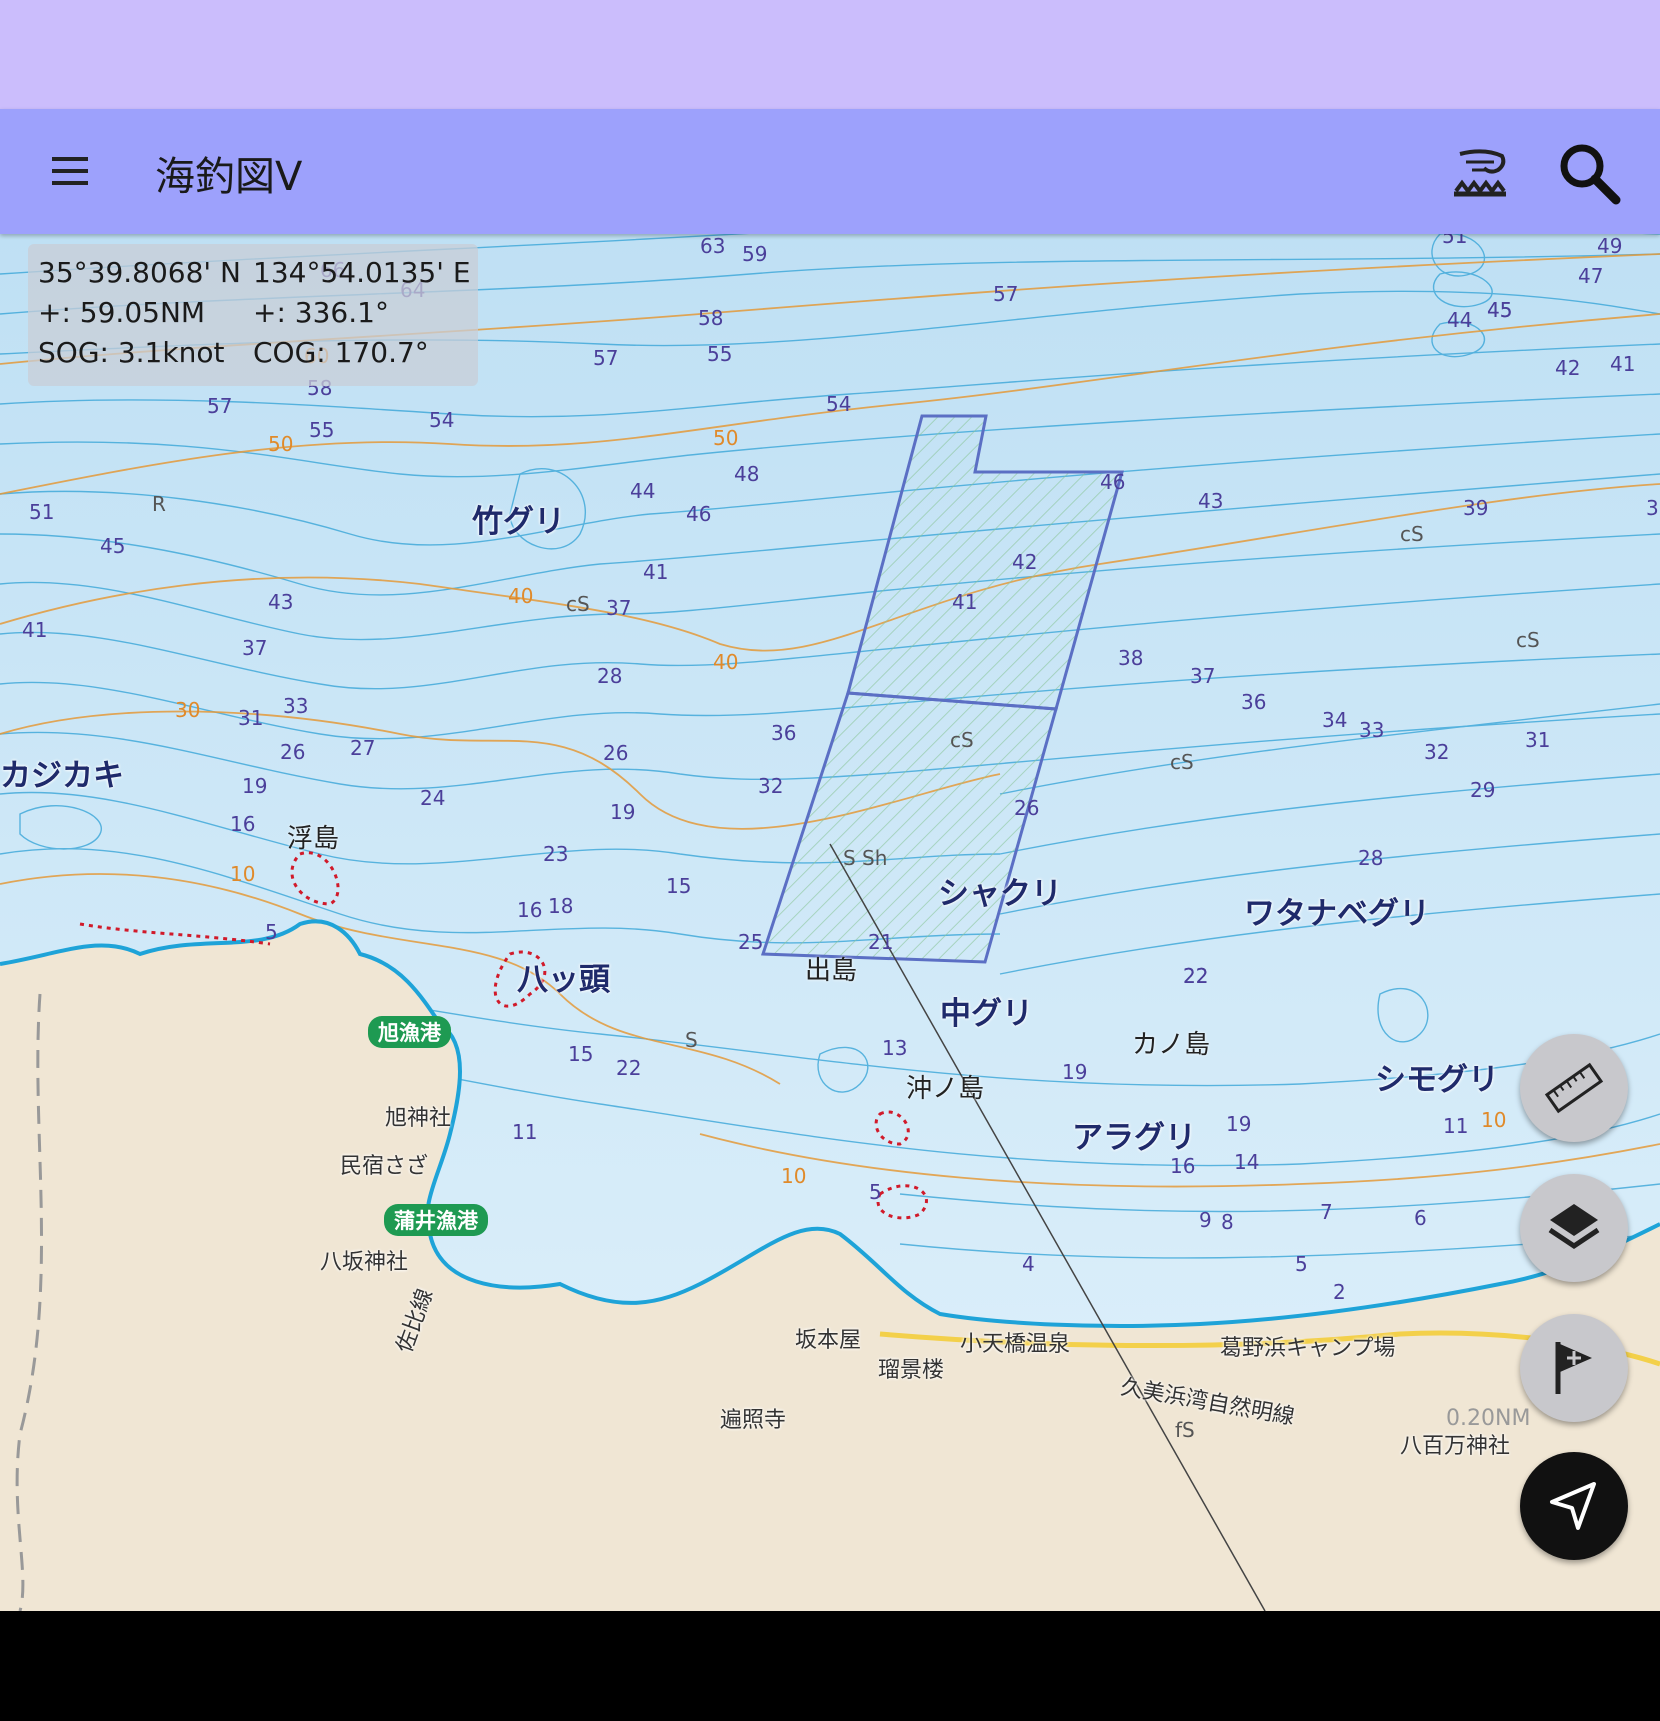 This screenshot has width=1660, height=1721. Describe the element at coordinates (518, 518) in the screenshot. I see `place-label-takeguri: 竹グリ` at that location.